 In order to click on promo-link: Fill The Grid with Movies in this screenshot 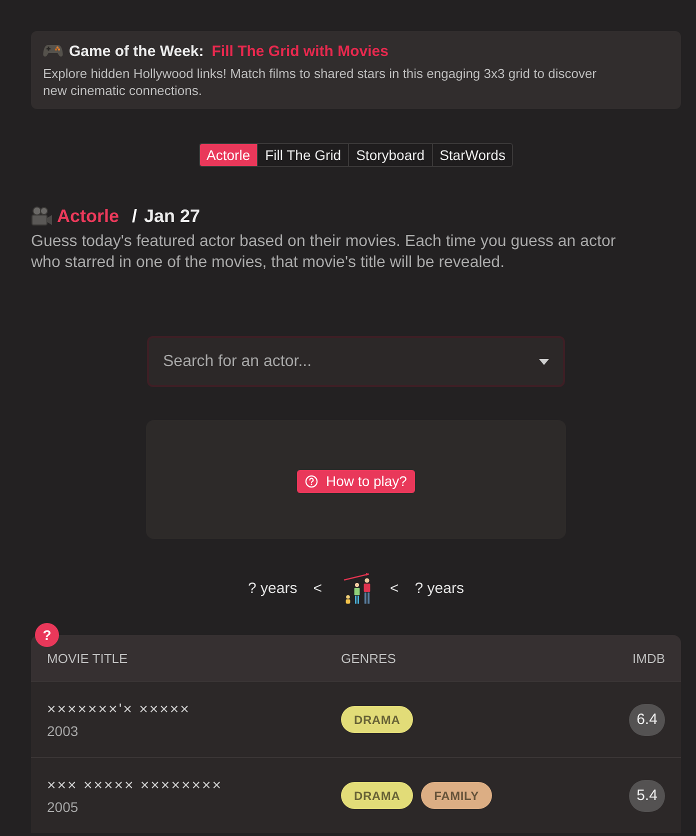, I will do `click(300, 51)`.